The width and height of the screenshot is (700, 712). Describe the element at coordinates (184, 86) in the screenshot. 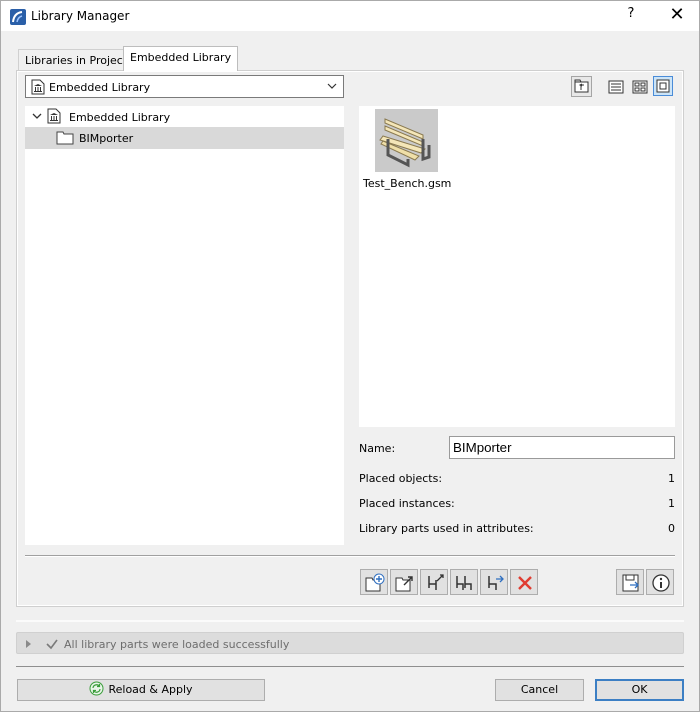

I see `library-select: Embedded Library` at that location.